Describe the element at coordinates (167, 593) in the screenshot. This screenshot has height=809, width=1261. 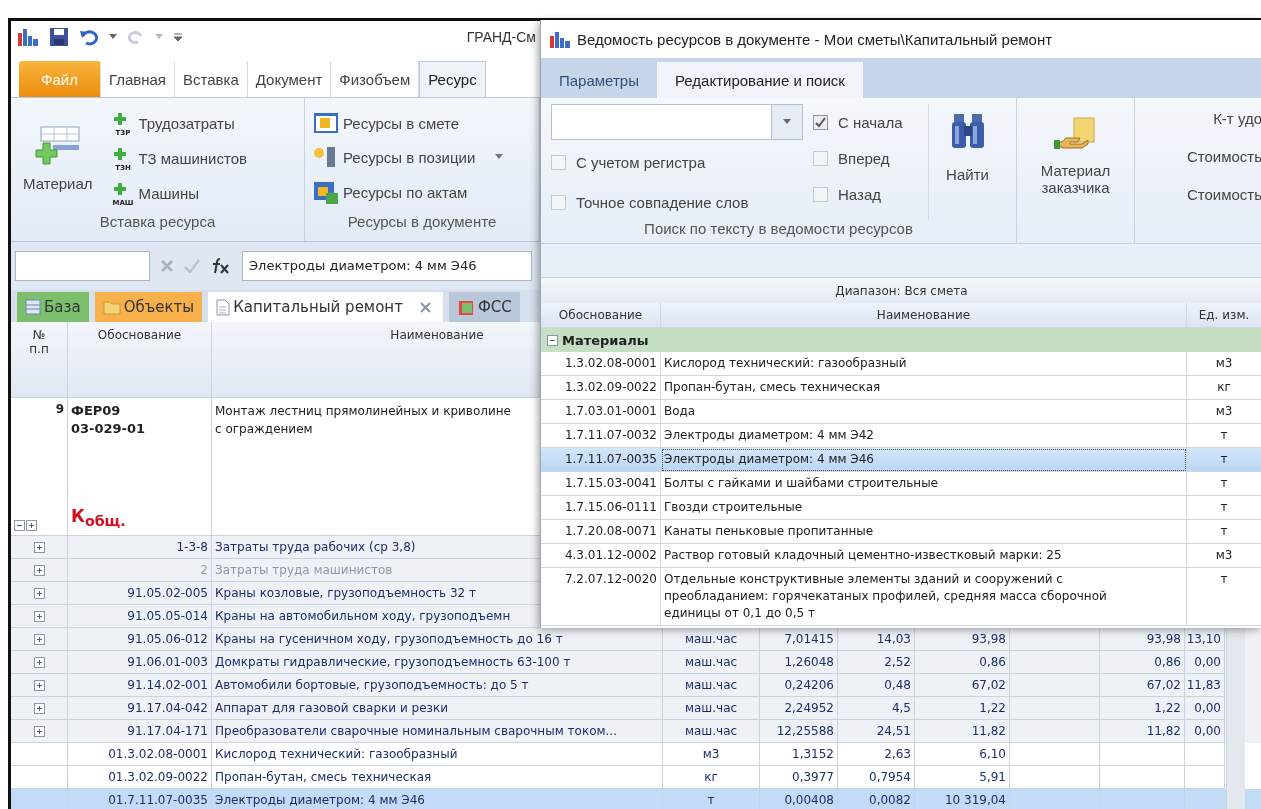
I see `code-text: 91.05.02-005` at that location.